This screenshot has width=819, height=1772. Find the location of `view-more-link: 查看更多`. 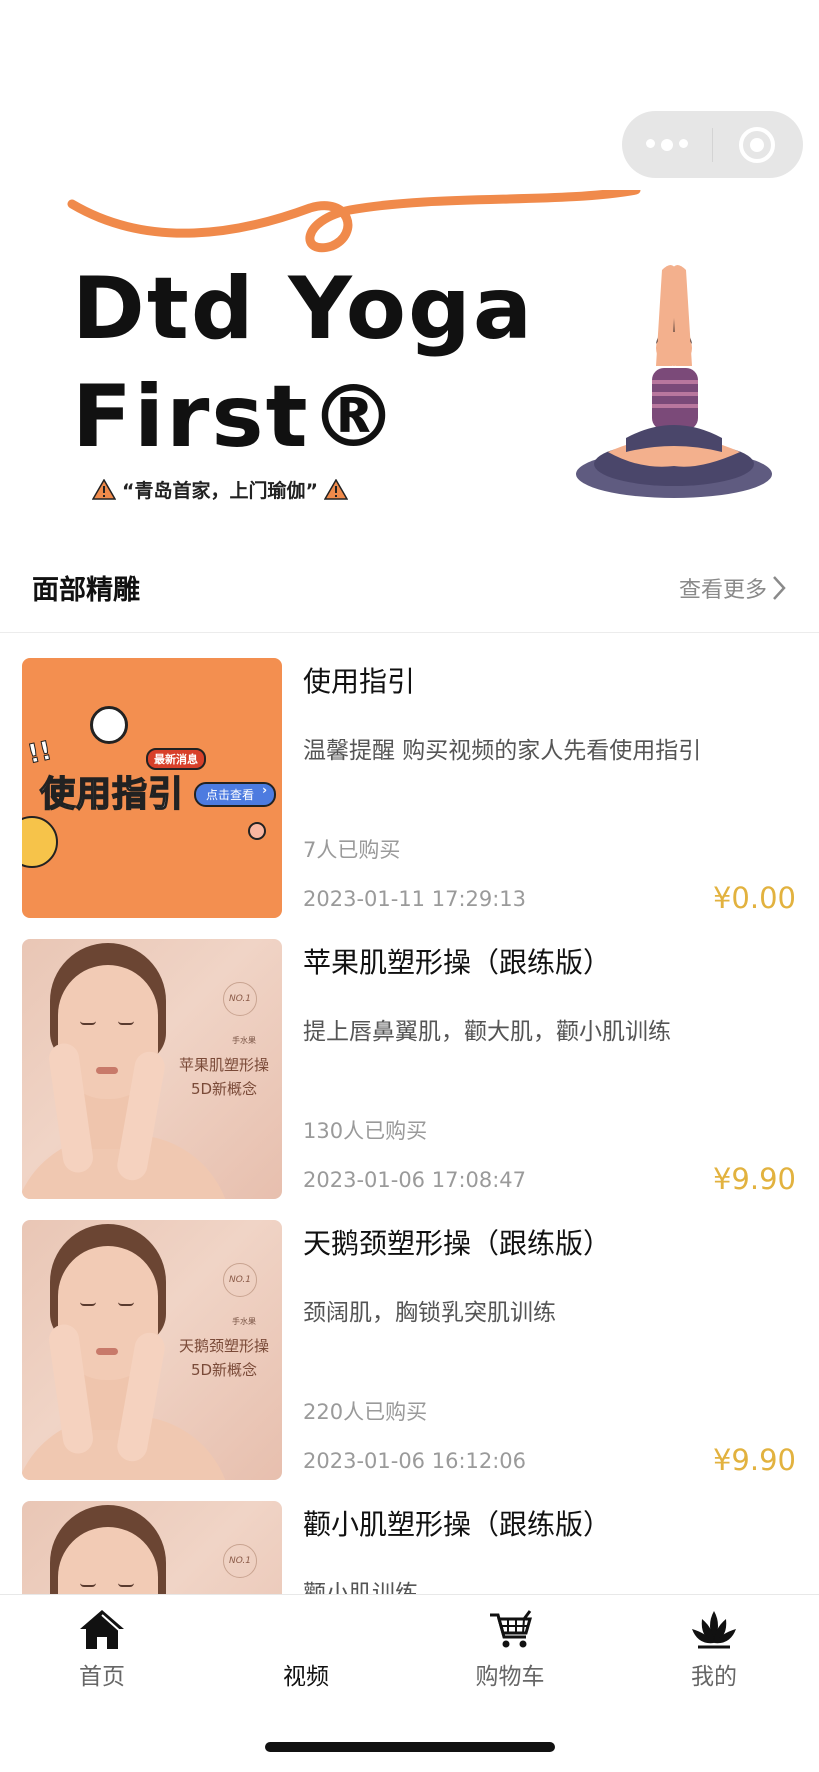

view-more-link: 查看更多 is located at coordinates (733, 588).